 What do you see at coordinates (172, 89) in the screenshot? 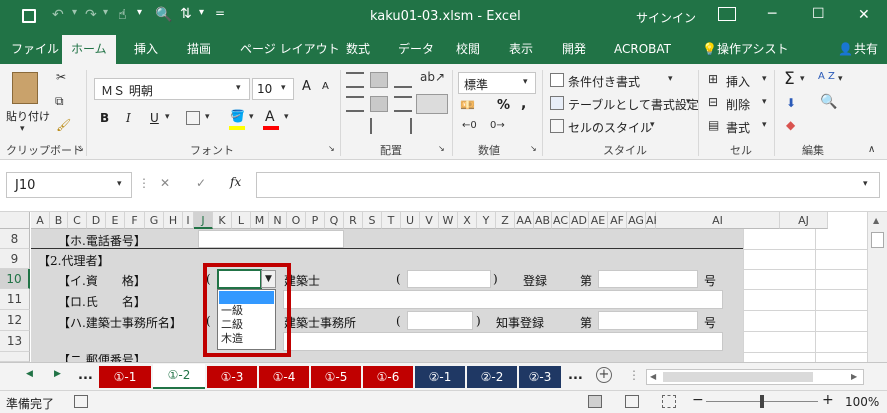
I see `font-name-box: ＭＳ 明朝 ▾` at bounding box center [172, 89].